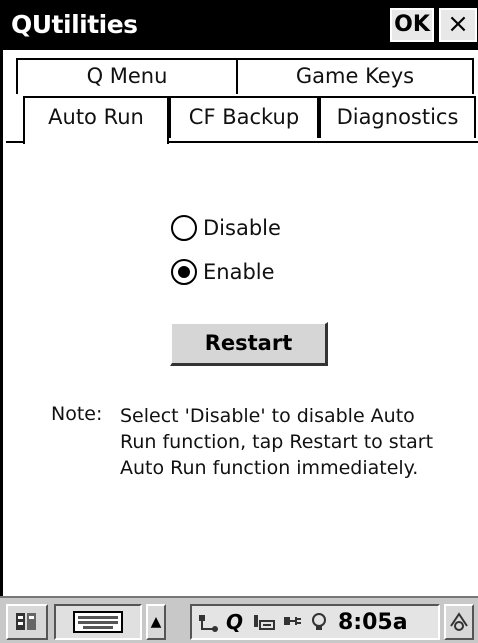 The height and width of the screenshot is (643, 478). I want to click on system-tray: Q 8:05a, so click(315, 622).